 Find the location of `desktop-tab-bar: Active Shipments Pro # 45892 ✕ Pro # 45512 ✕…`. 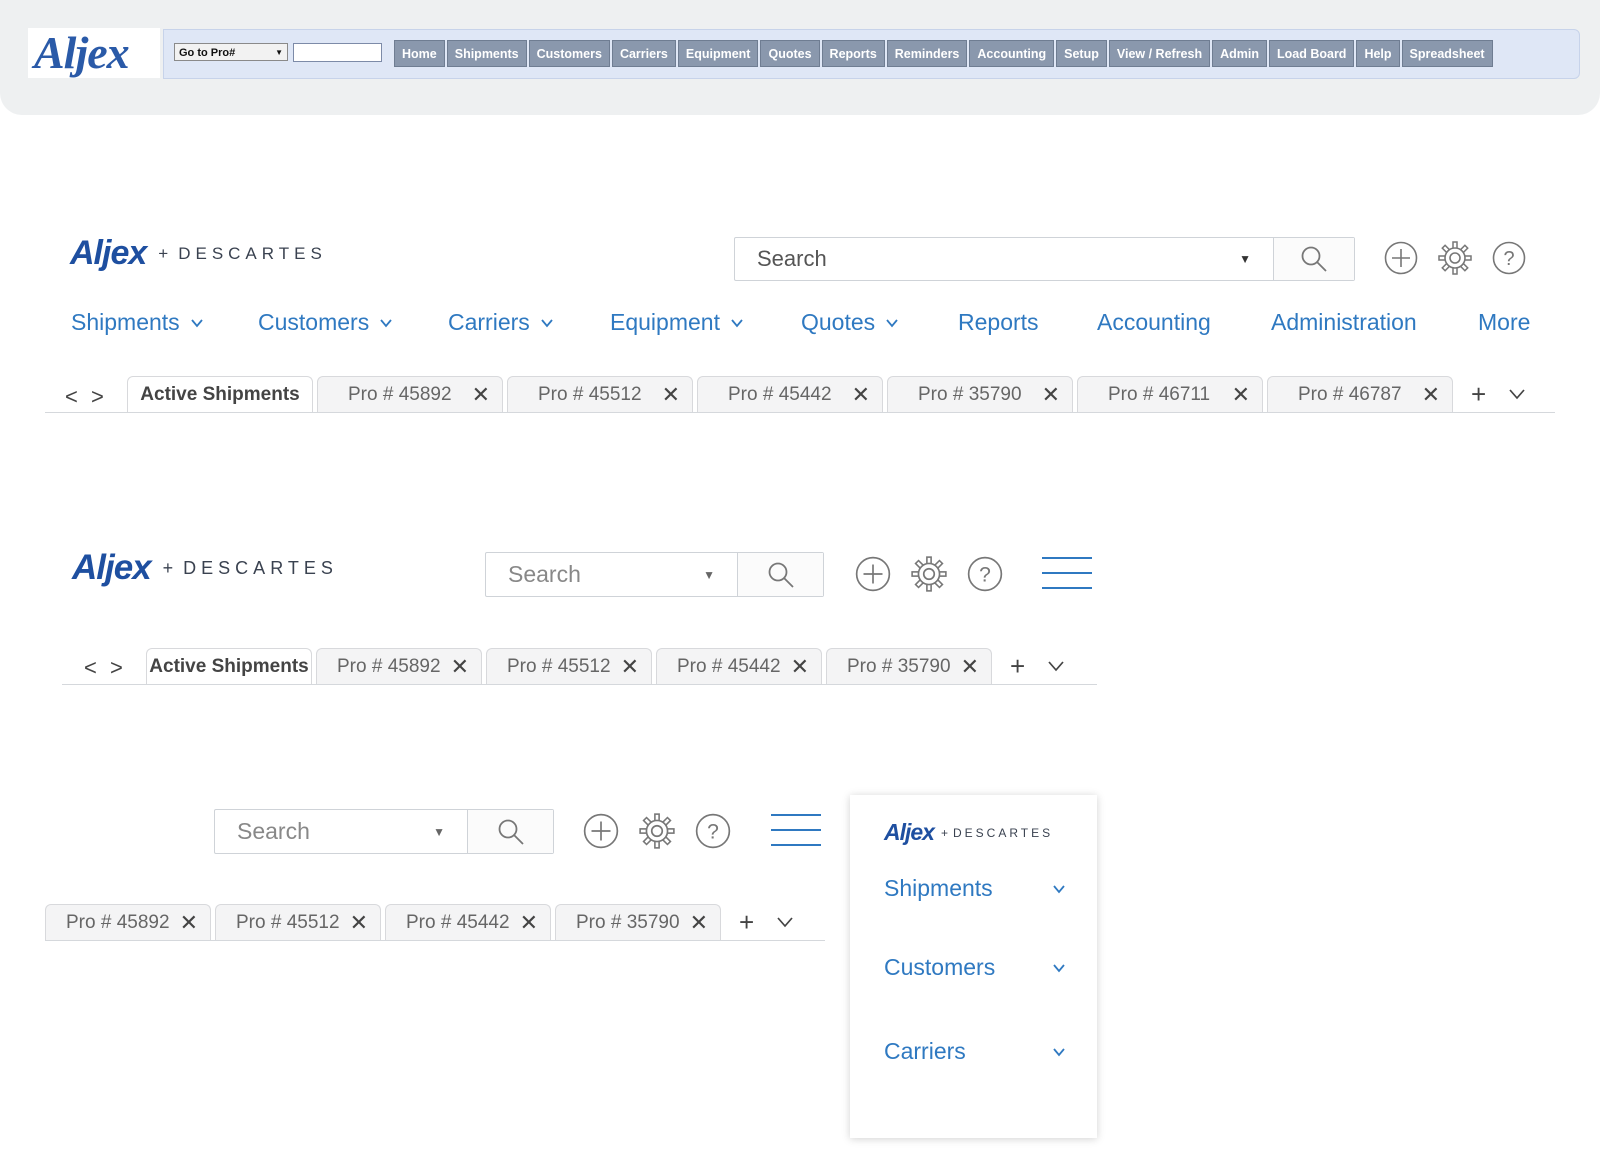

desktop-tab-bar: Active Shipments Pro # 45892 ✕ Pro # 45512 ✕… is located at coordinates (800, 394).